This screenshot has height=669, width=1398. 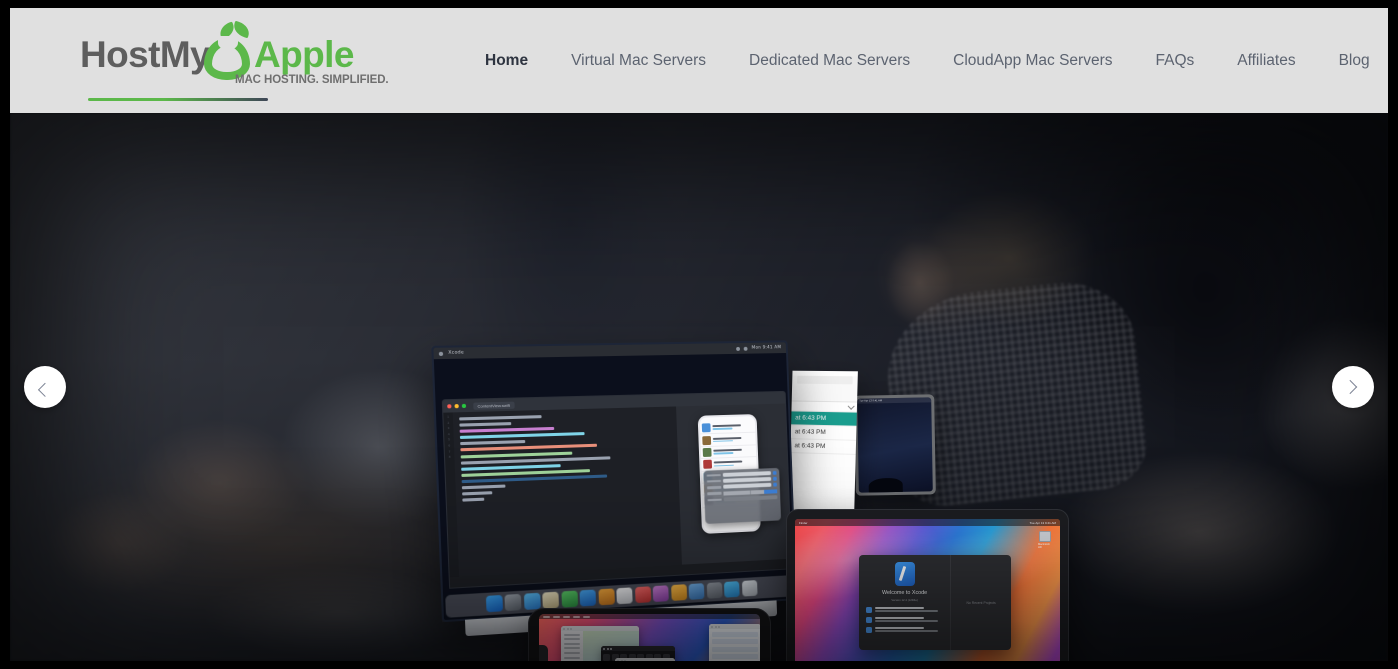 What do you see at coordinates (543, 653) in the screenshot?
I see `iphone-notch` at bounding box center [543, 653].